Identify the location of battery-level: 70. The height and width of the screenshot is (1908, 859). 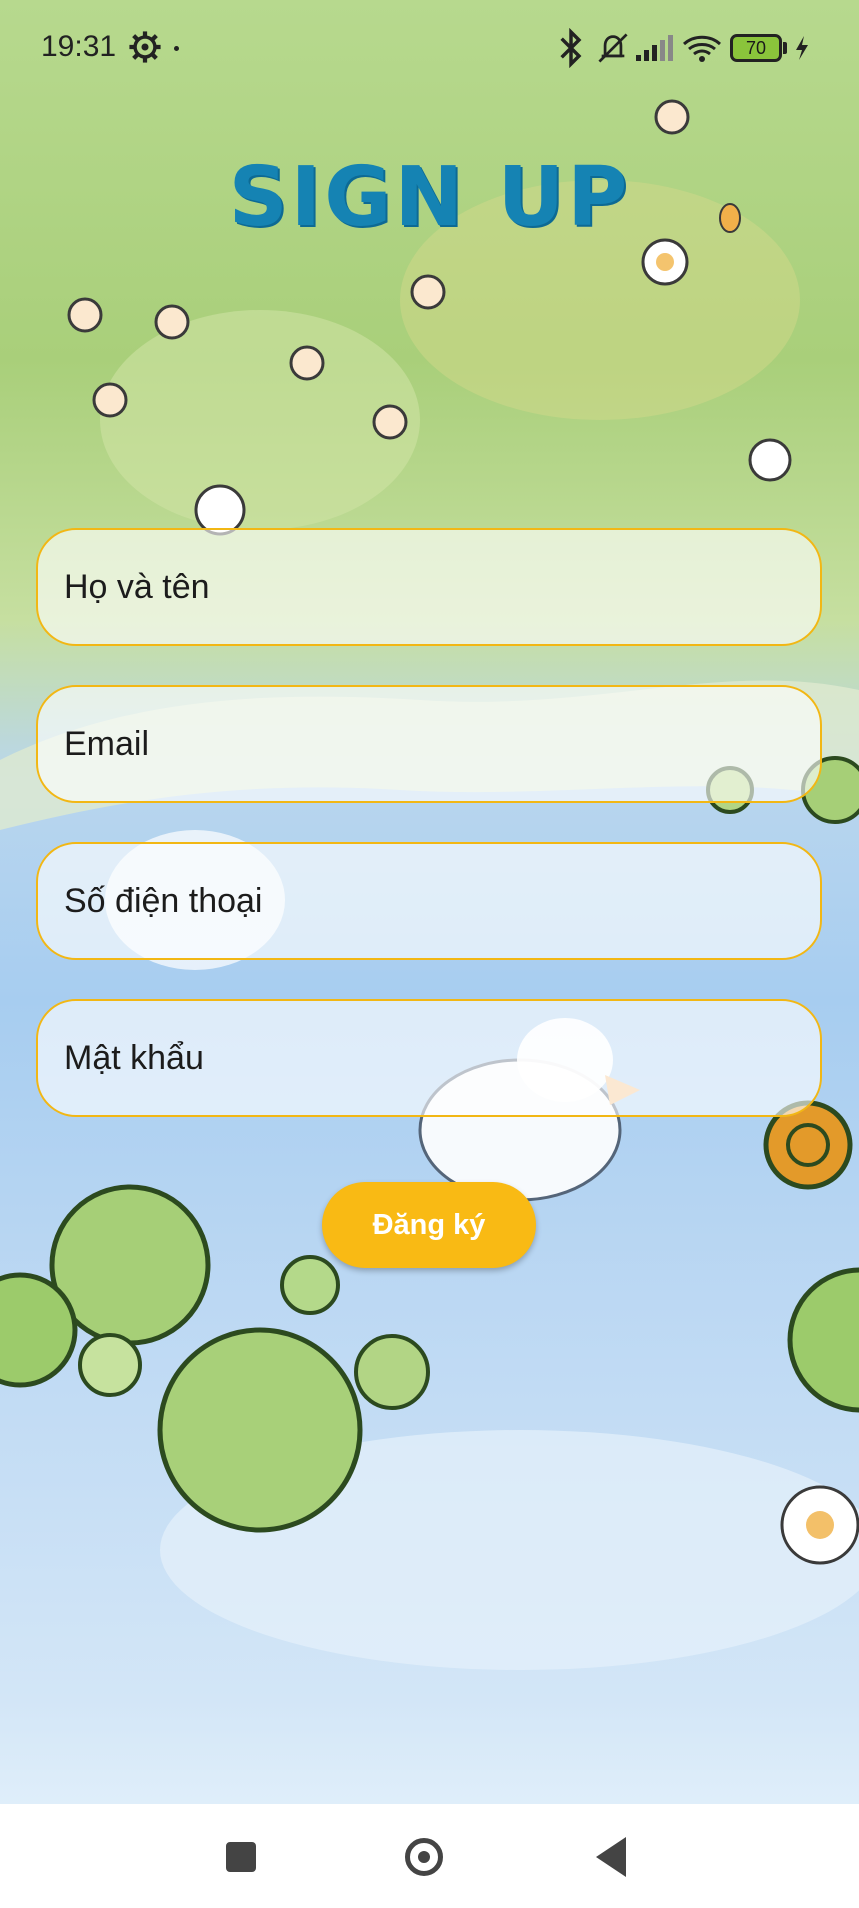
(756, 48).